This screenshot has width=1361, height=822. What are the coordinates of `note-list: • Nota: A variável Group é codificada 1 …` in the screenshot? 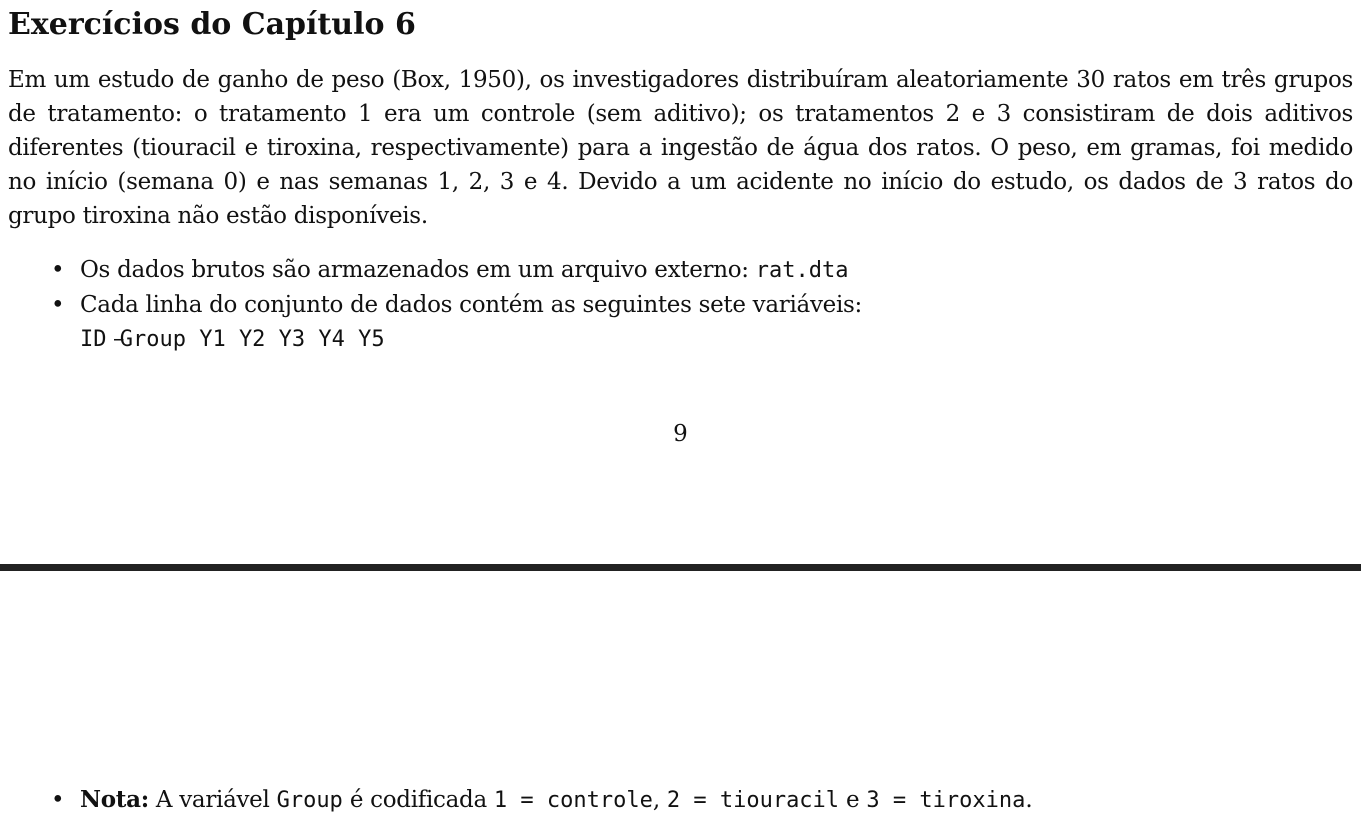 It's located at (516, 800).